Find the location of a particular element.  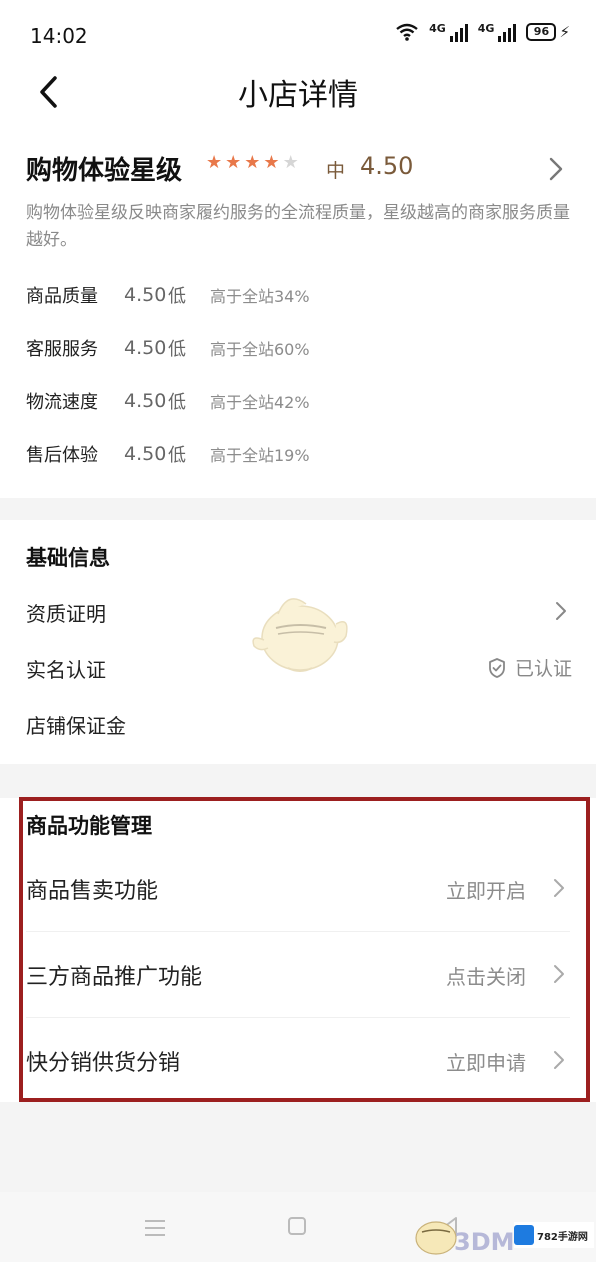

charging-icon: ⚡ is located at coordinates (564, 32).